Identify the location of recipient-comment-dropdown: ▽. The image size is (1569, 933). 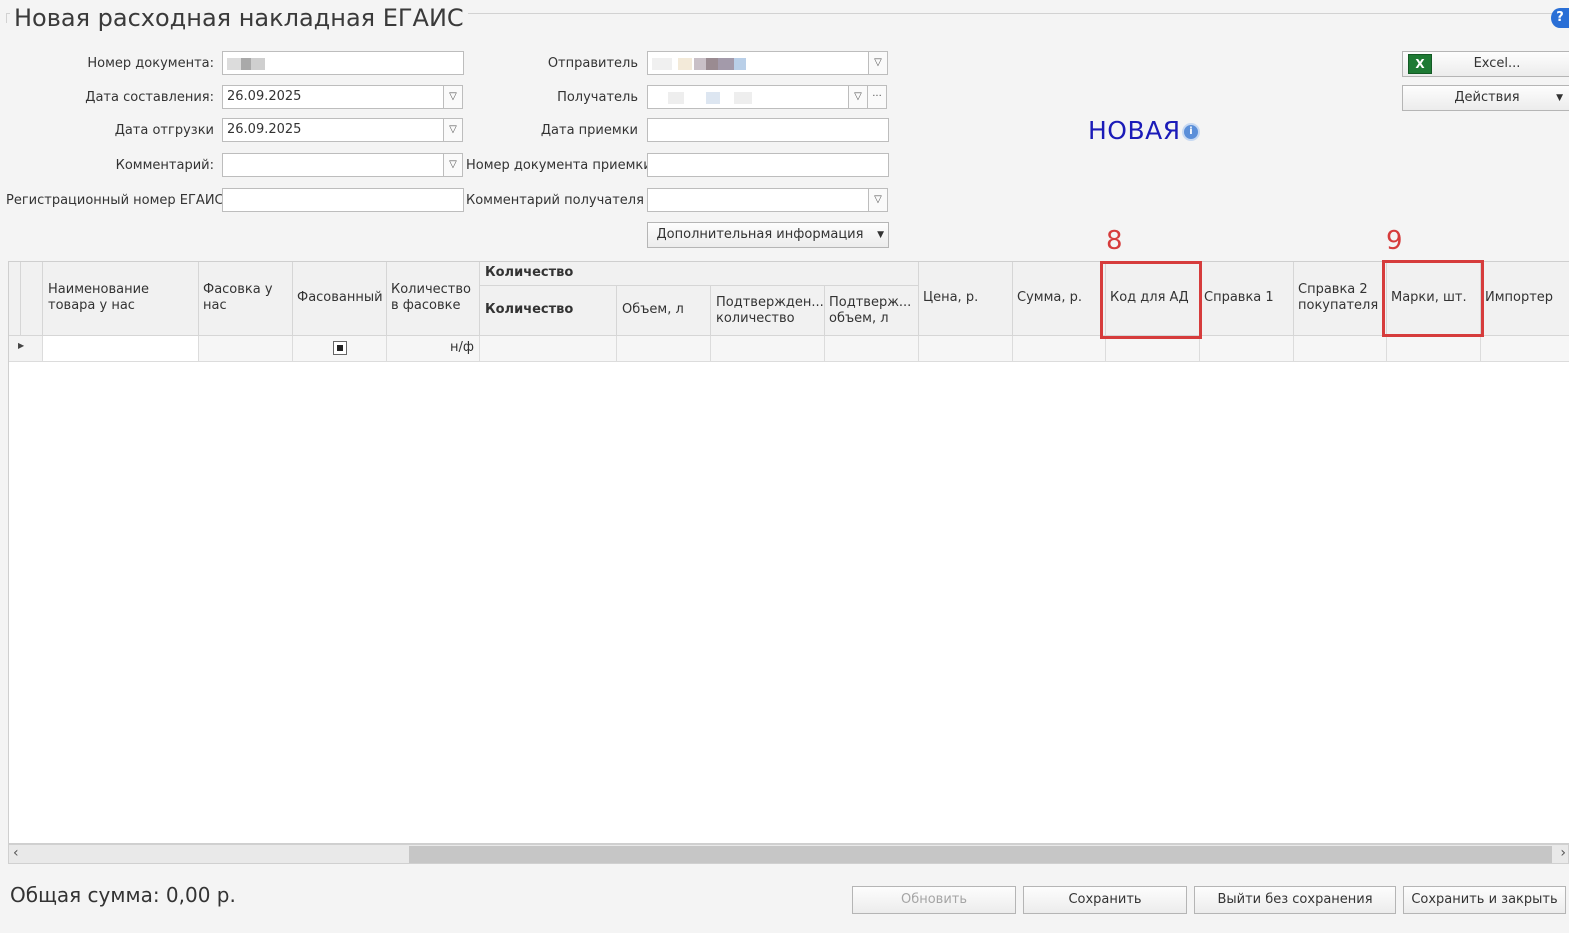
(878, 200).